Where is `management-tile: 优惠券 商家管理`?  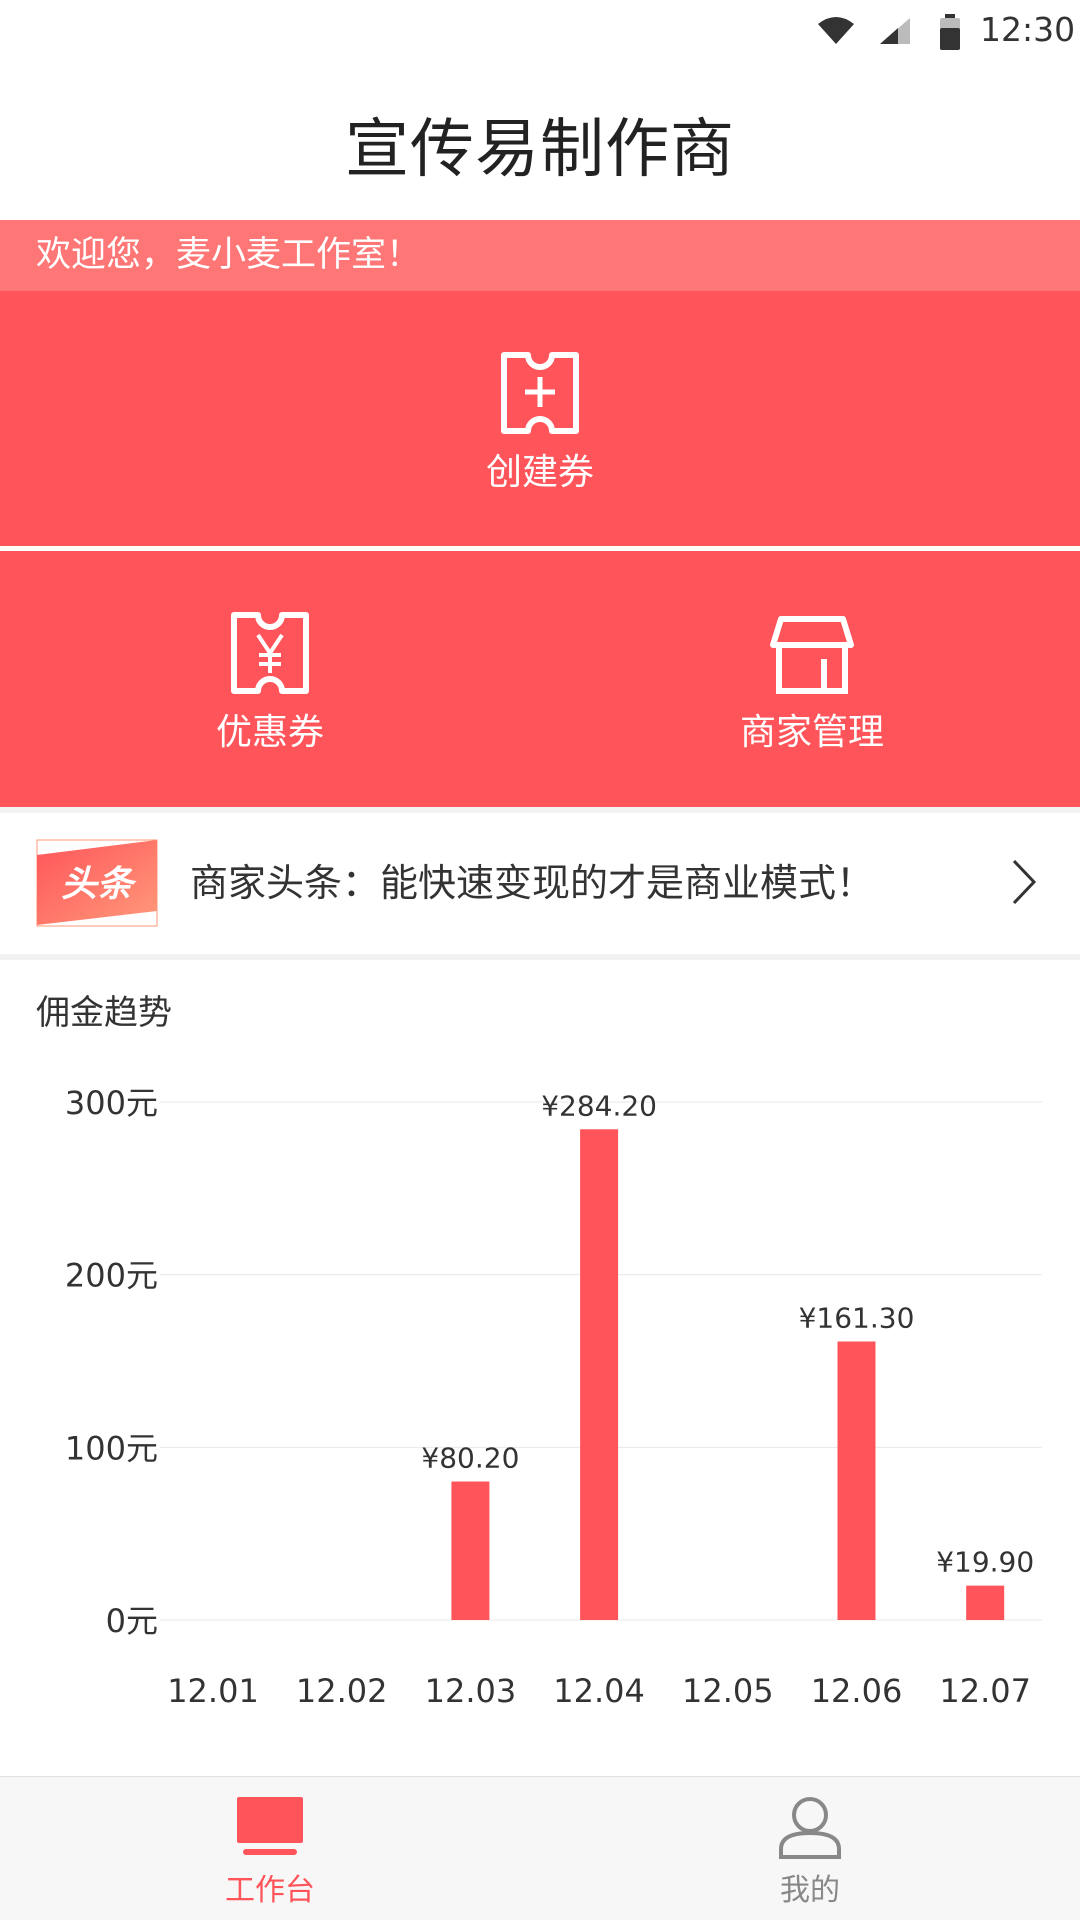
management-tile: 优惠券 商家管理 is located at coordinates (540, 679).